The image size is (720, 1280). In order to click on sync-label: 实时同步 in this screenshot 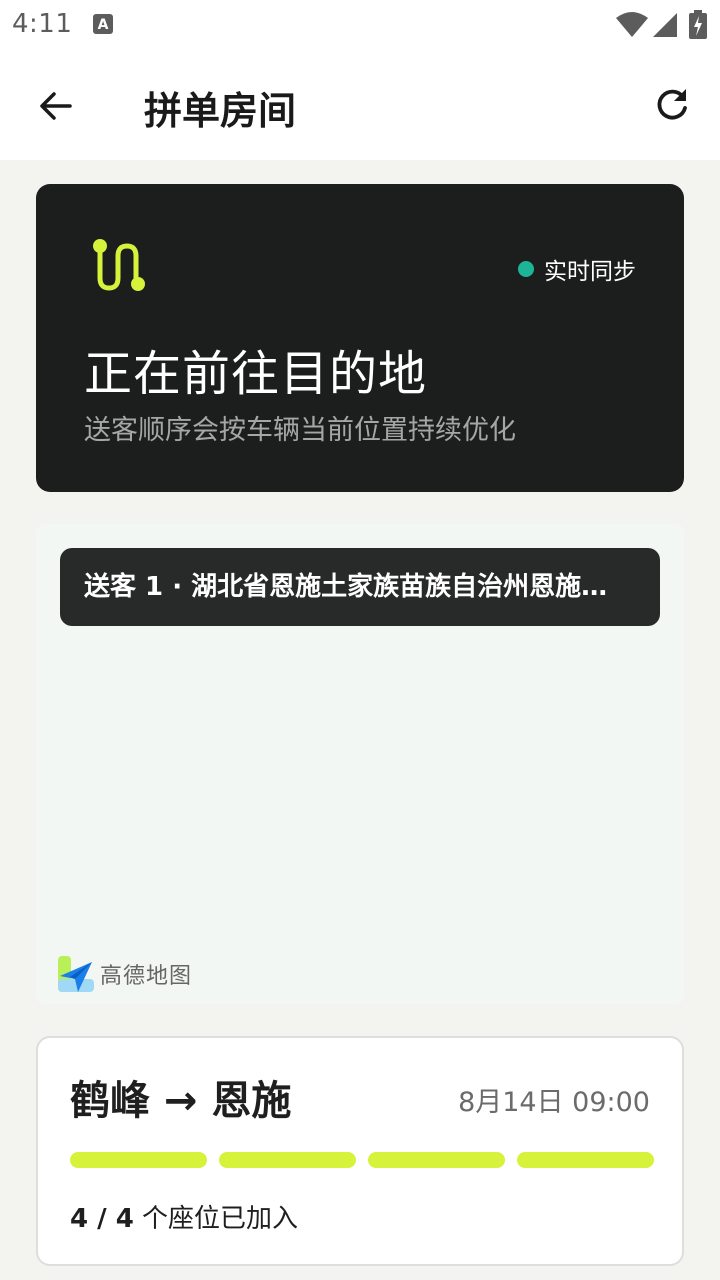, I will do `click(590, 272)`.